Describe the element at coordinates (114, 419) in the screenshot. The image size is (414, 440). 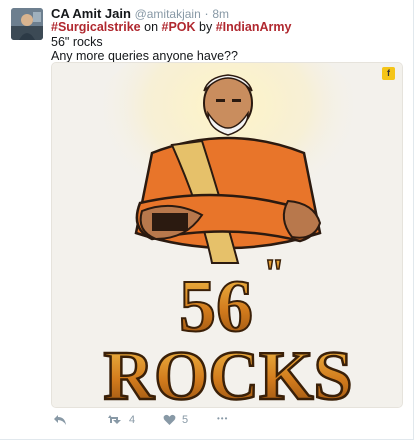
I see `retweet-icon` at that location.